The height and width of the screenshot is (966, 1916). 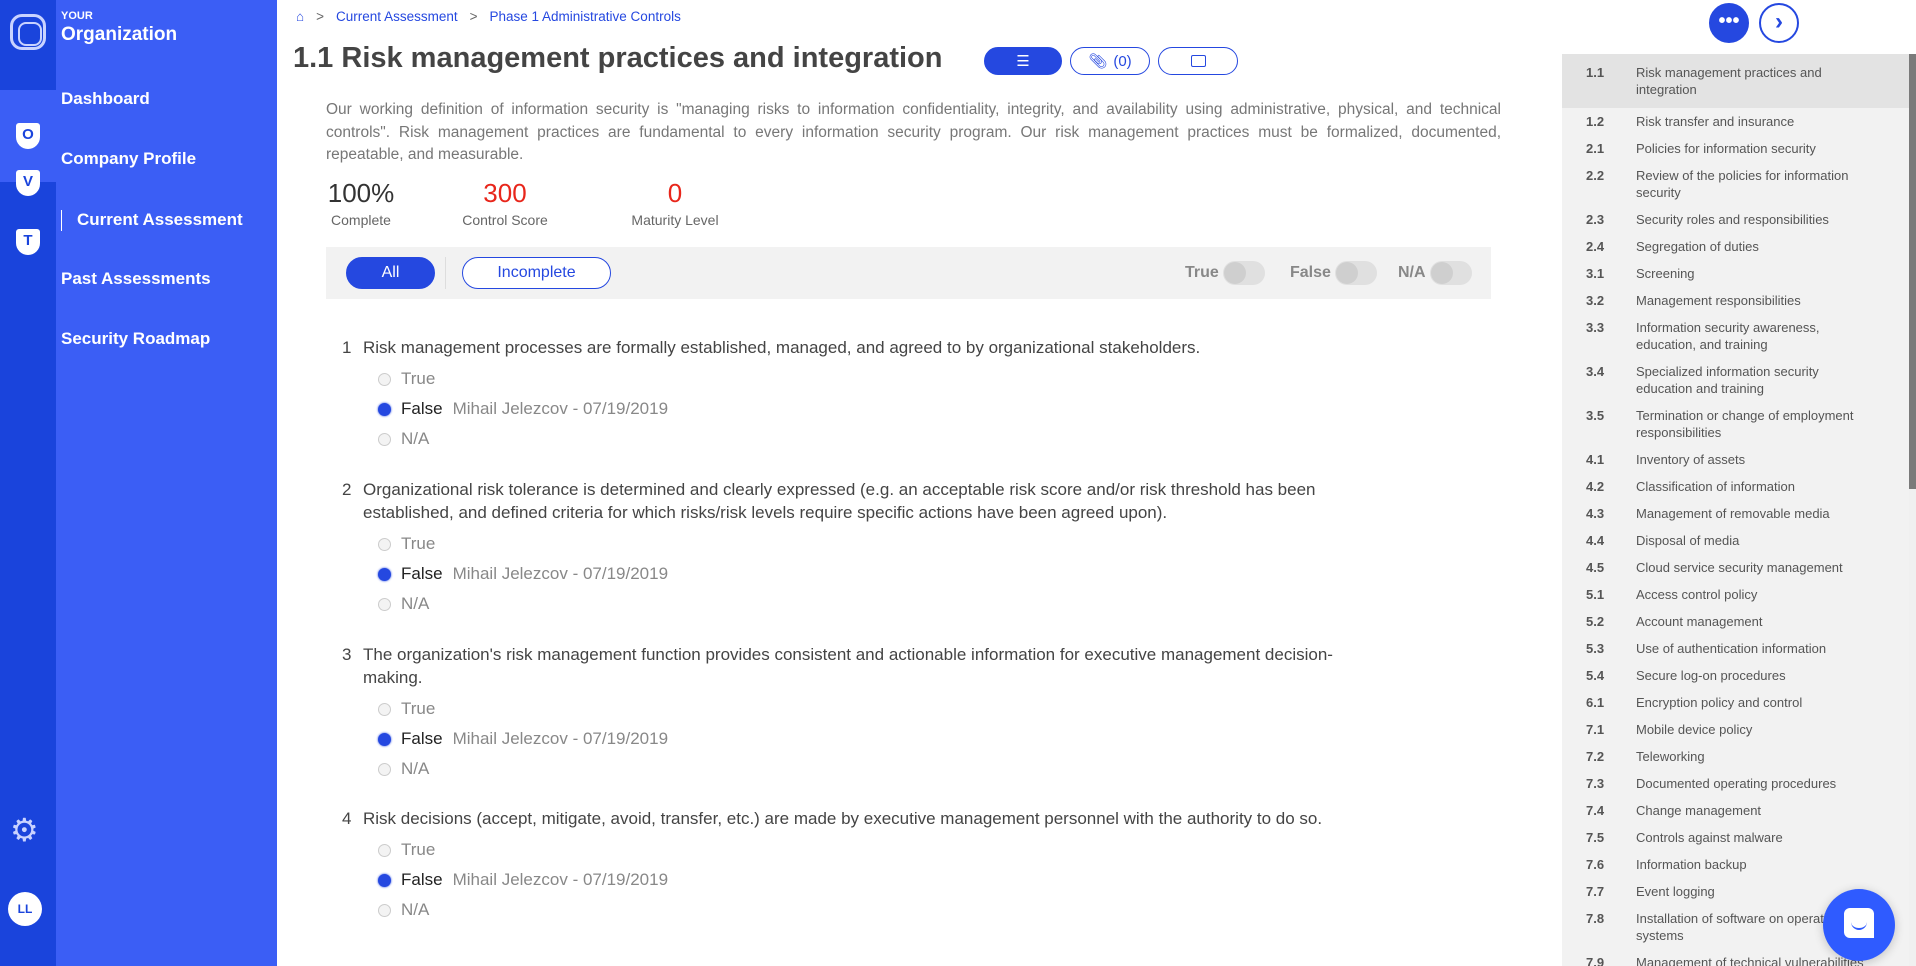 What do you see at coordinates (1110, 61) in the screenshot?
I see `attachments-button: 📎︎ (0)` at bounding box center [1110, 61].